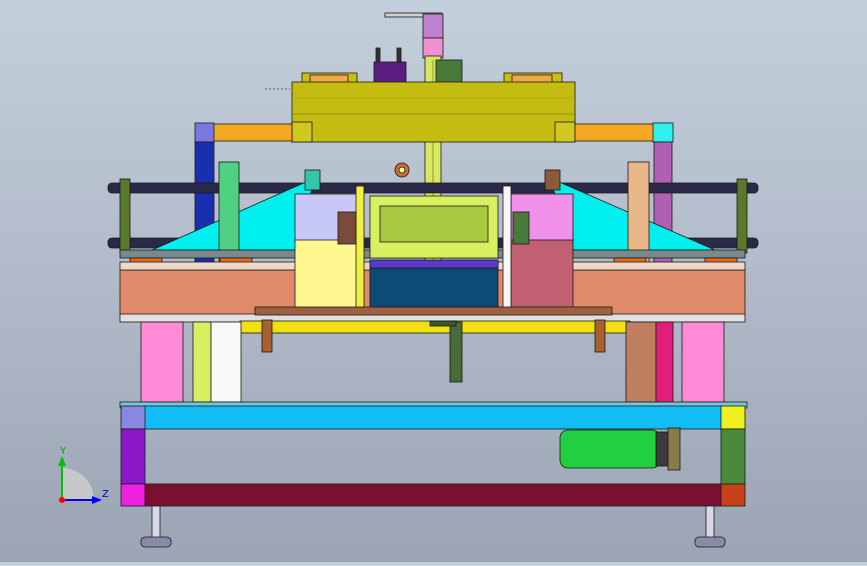  Describe the element at coordinates (312, 180) in the screenshot. I see `left-small-post` at that location.